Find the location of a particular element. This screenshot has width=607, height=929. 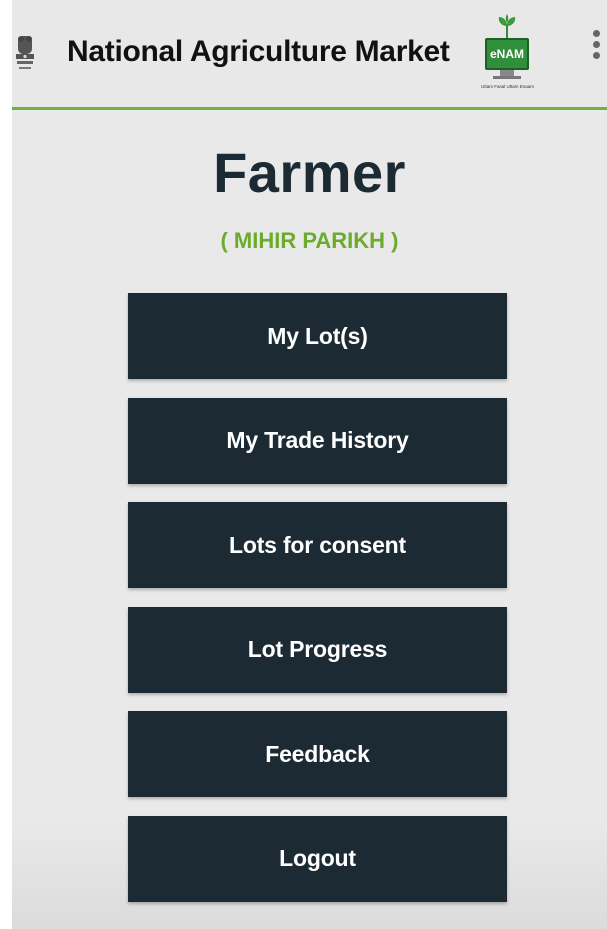

user-name: ( MIHIR PARIKH ) is located at coordinates (309, 240).